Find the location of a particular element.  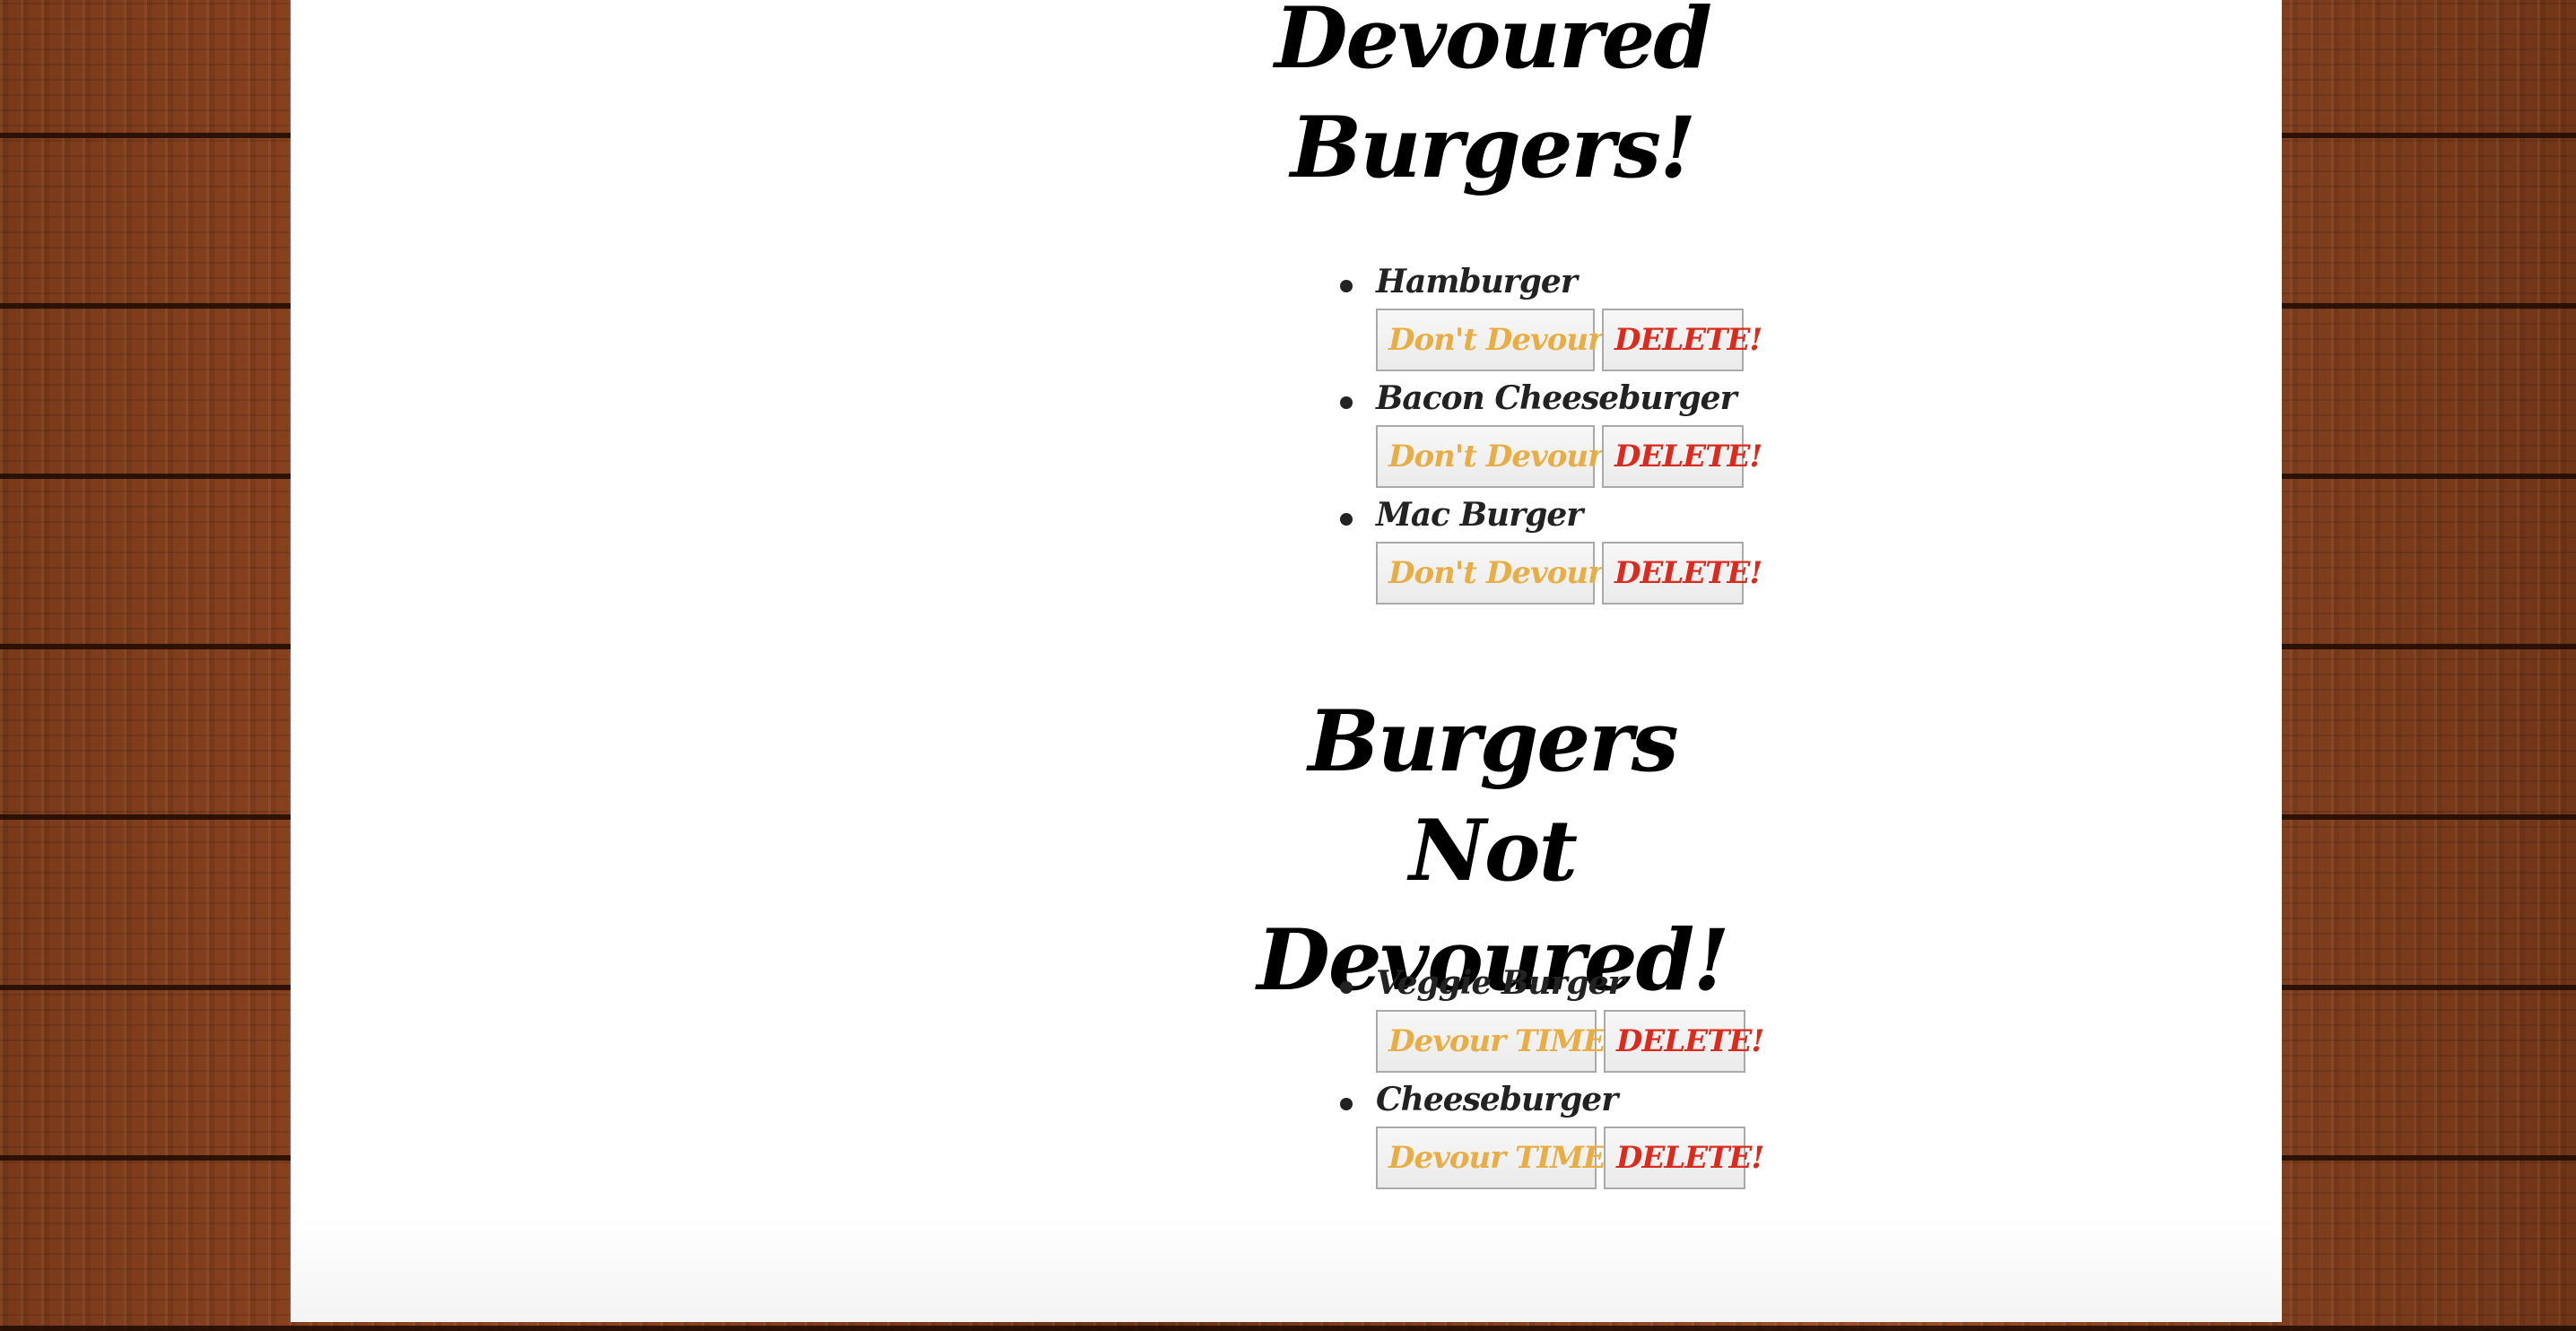

burger-name: Veggie Burger is located at coordinates (1500, 983).